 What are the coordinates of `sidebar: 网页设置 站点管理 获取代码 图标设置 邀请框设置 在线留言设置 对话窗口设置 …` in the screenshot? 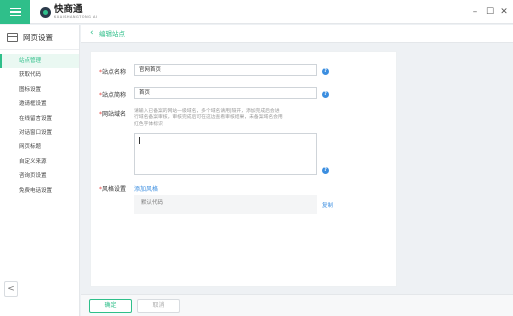 It's located at (40, 170).